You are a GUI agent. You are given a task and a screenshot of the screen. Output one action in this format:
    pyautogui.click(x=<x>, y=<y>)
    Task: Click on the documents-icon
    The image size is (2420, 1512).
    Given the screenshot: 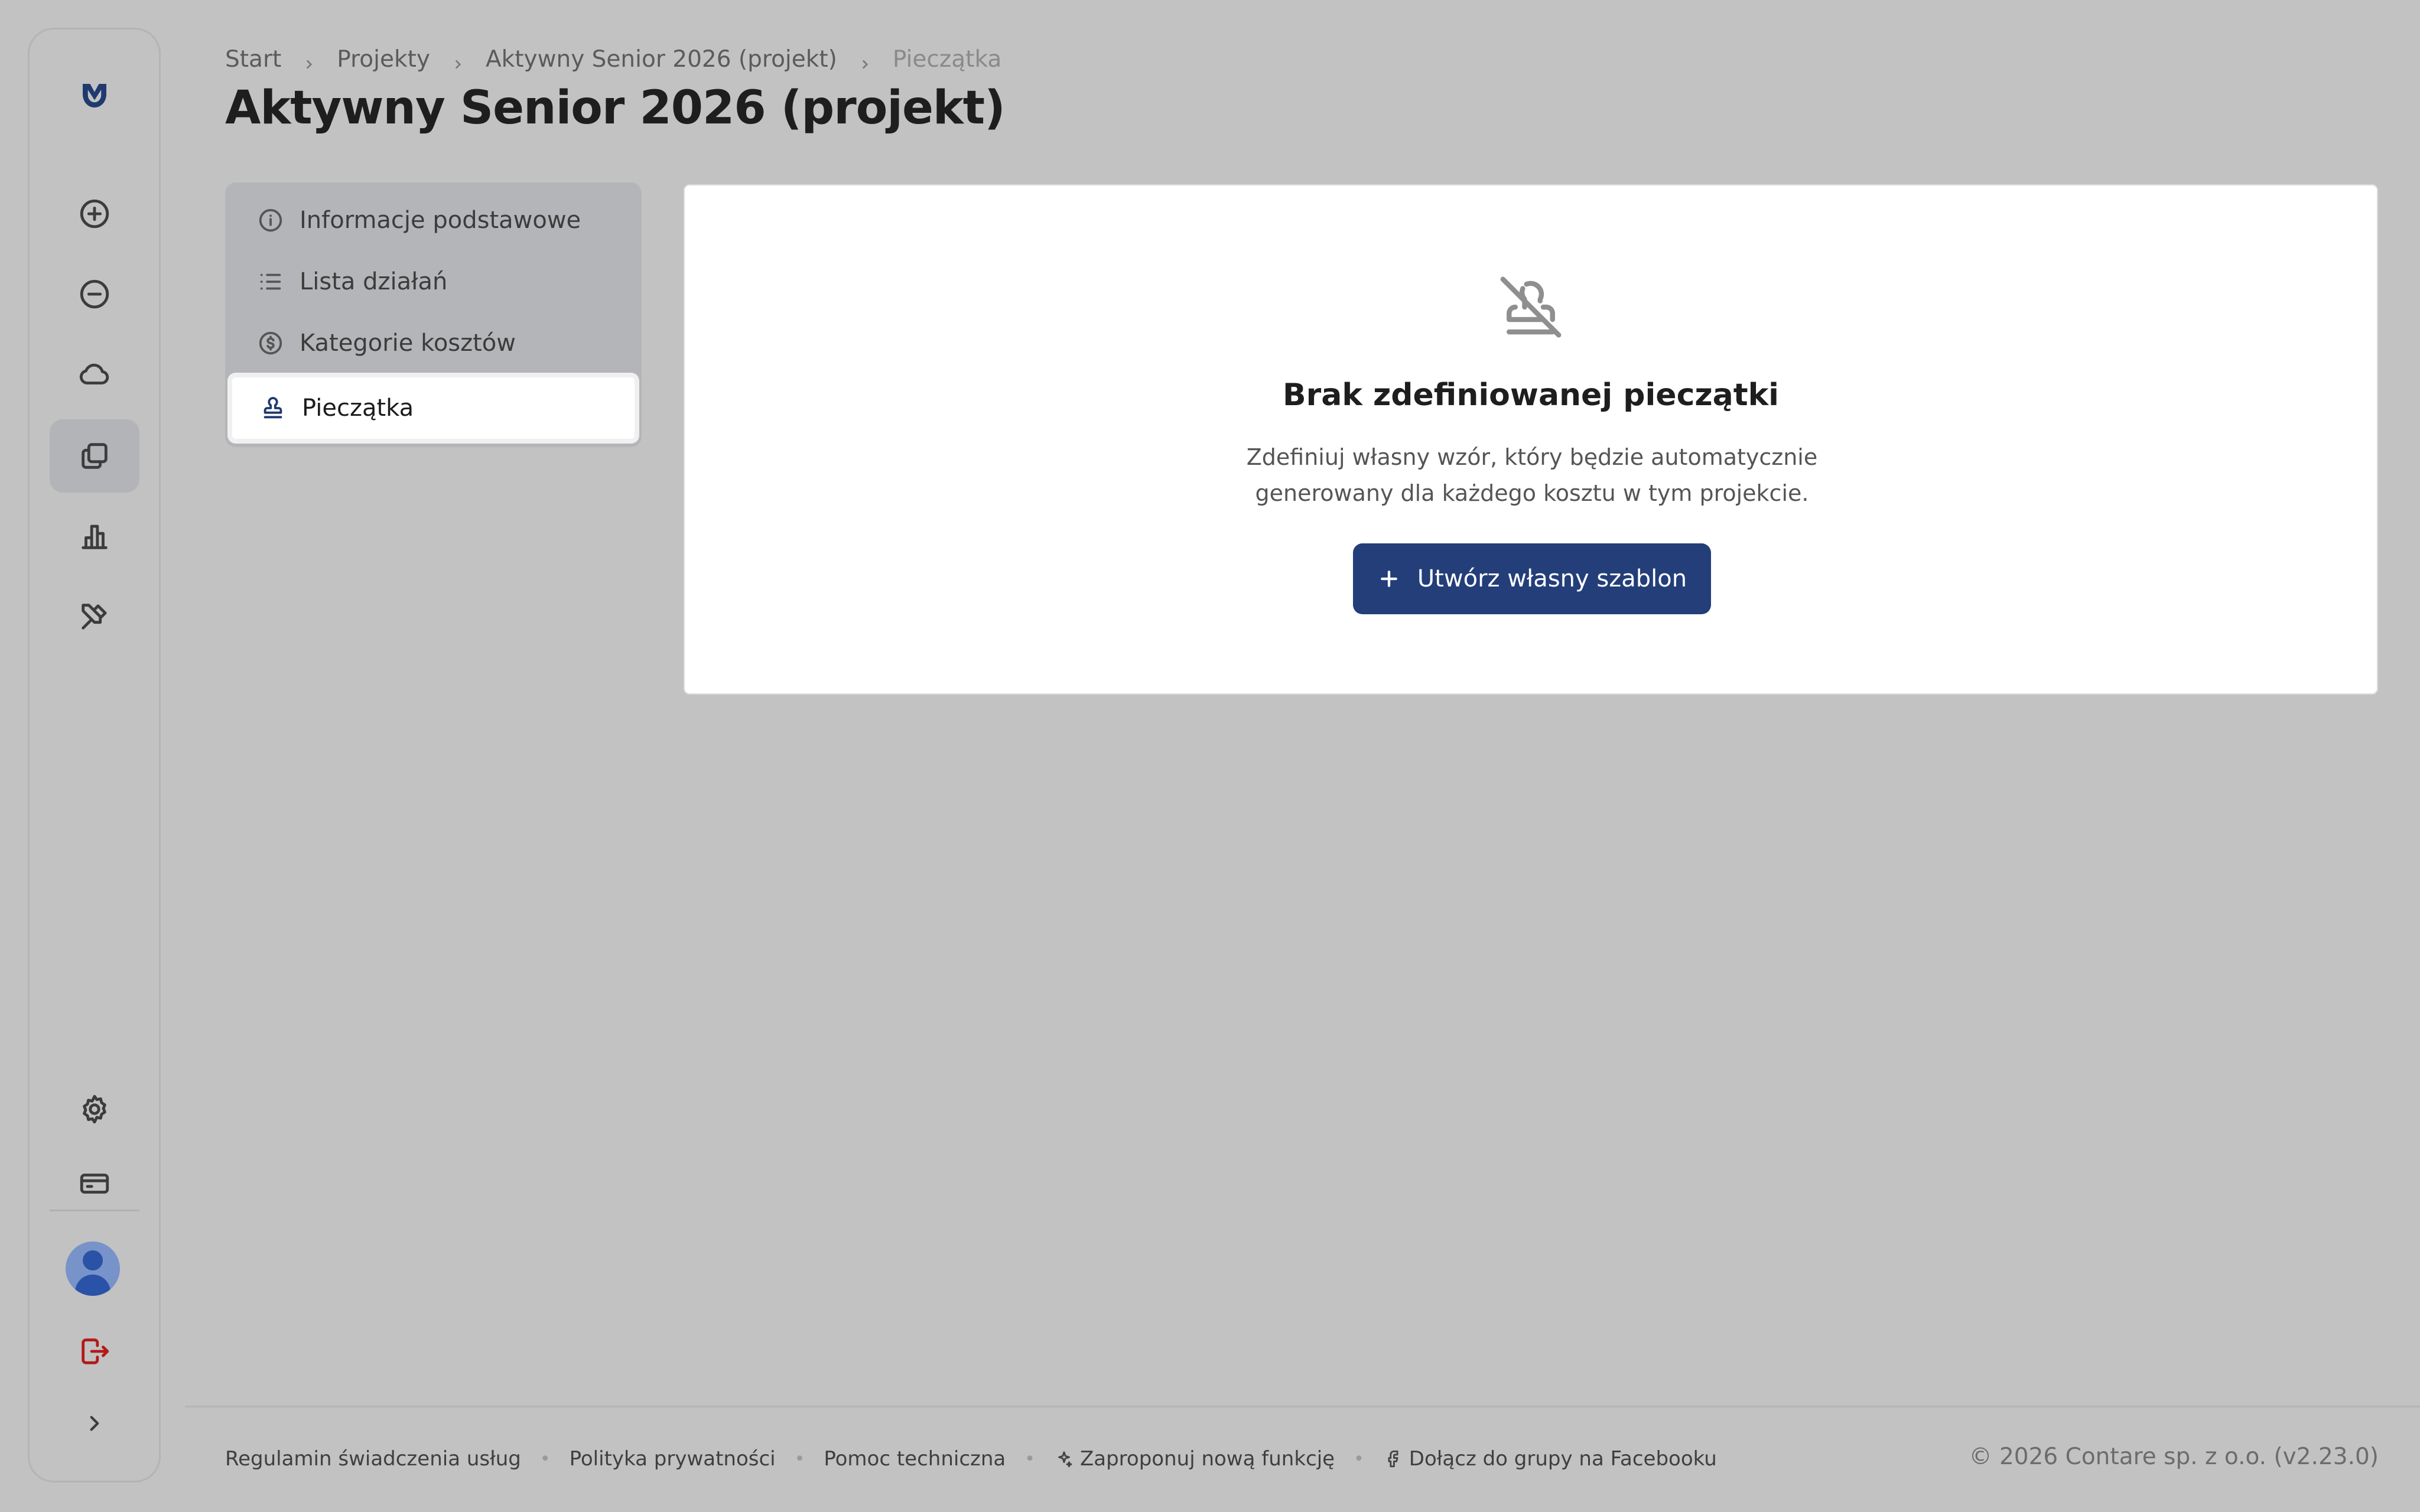 What is the action you would take?
    pyautogui.click(x=95, y=456)
    